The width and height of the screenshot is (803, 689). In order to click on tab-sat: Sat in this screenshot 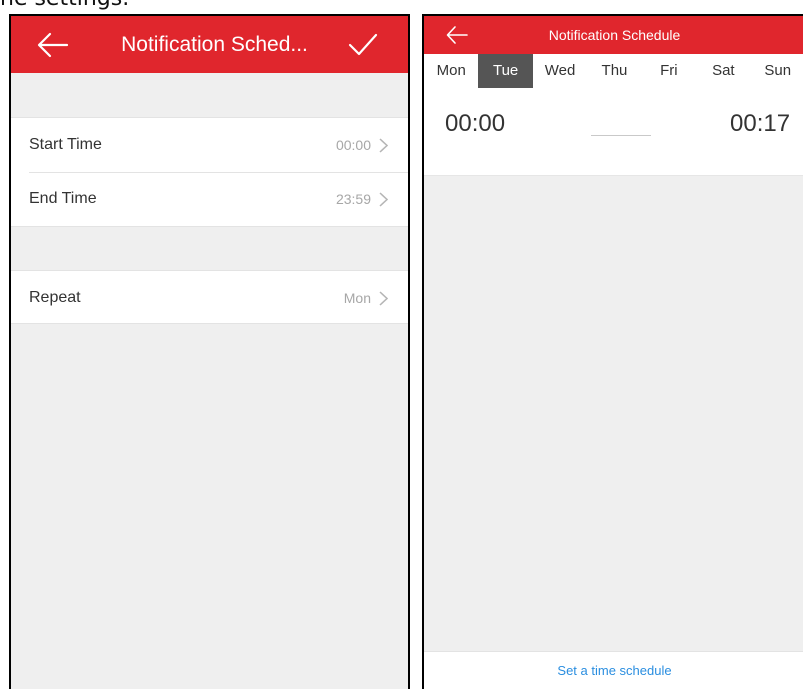, I will do `click(723, 71)`.